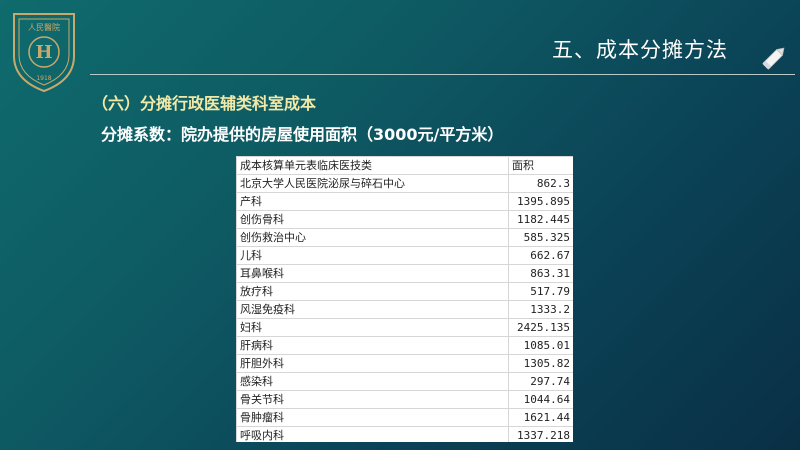  What do you see at coordinates (372, 381) in the screenshot?
I see `cell-name: 感染科` at bounding box center [372, 381].